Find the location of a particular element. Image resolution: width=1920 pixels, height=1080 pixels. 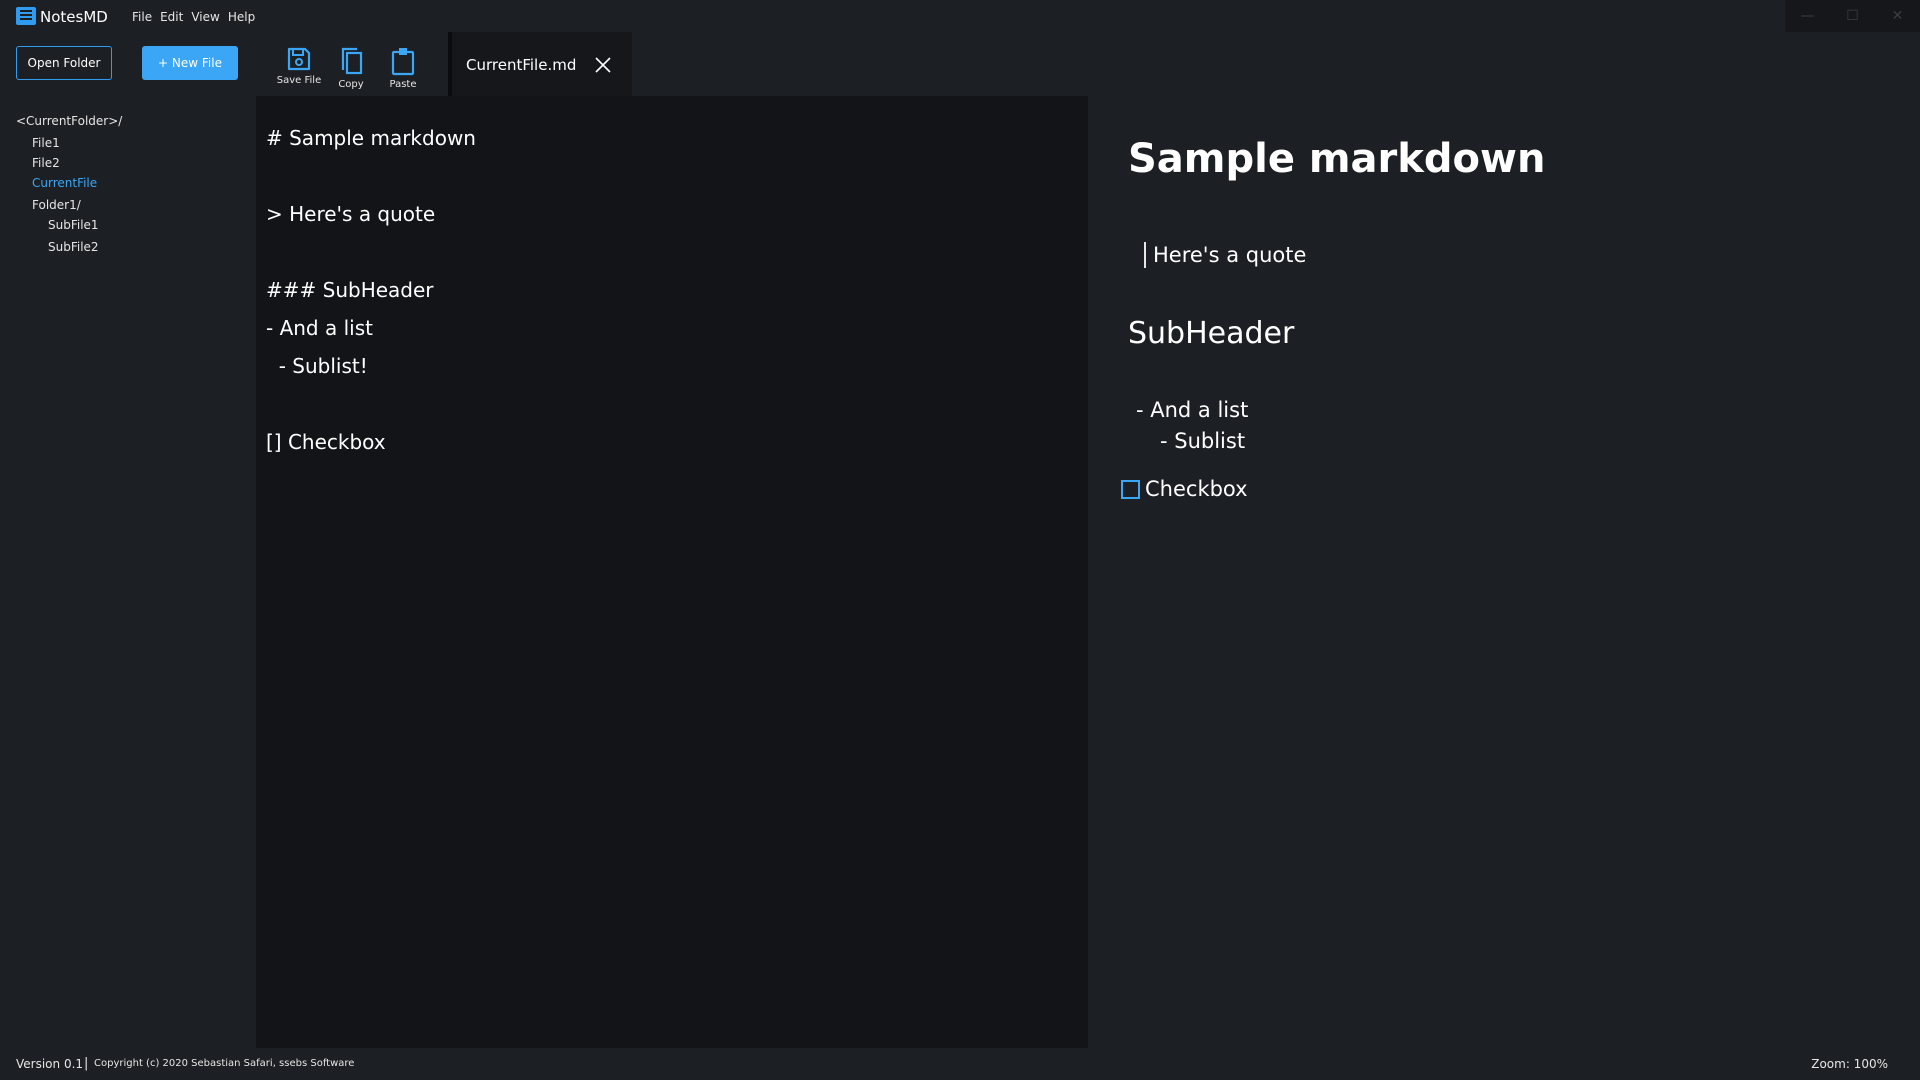

close-tab-icon is located at coordinates (603, 65).